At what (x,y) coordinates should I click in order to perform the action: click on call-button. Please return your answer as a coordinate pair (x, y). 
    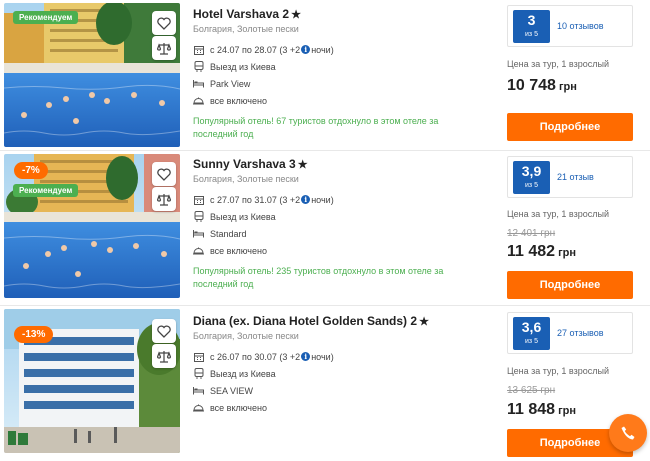
    Looking at the image, I should click on (628, 433).